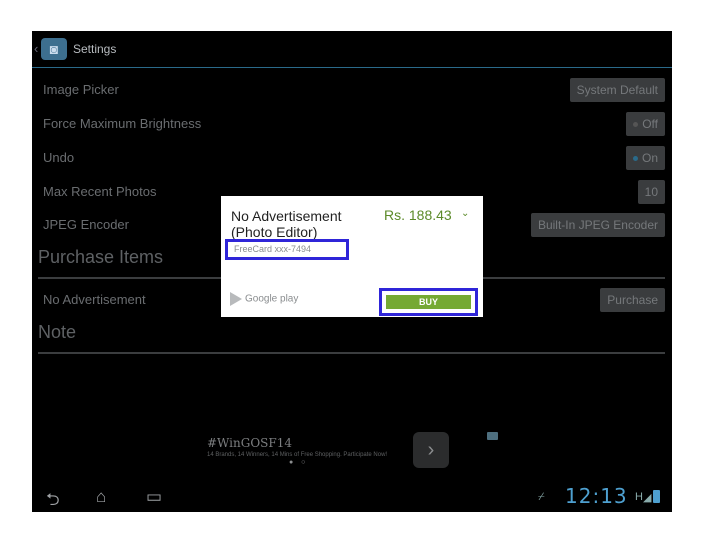  Describe the element at coordinates (650, 124) in the screenshot. I see `toggle-label: Off` at that location.